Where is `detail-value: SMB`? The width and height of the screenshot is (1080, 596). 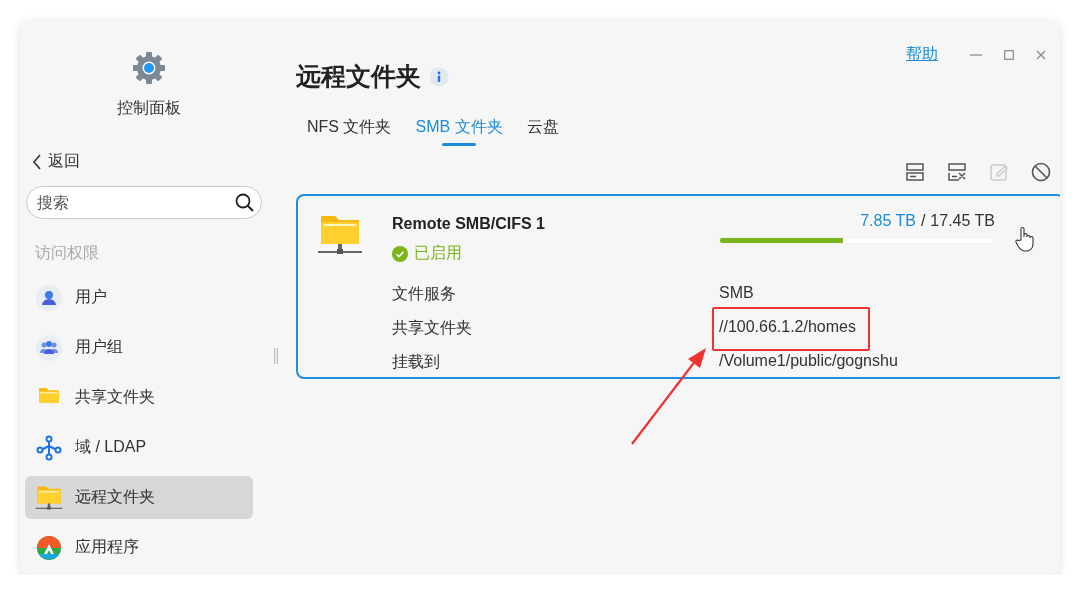
detail-value: SMB is located at coordinates (736, 293).